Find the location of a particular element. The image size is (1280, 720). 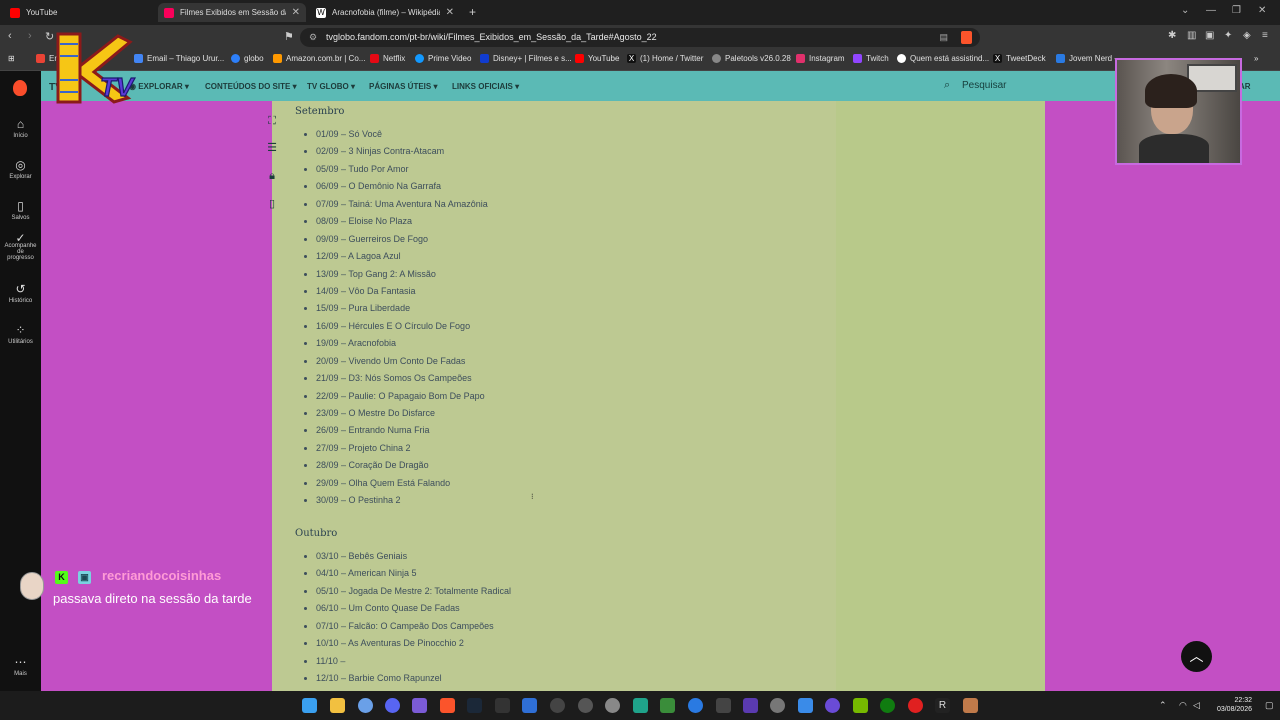

sidebar-item-mais: ⋯ Mais is located at coordinates (20, 666).